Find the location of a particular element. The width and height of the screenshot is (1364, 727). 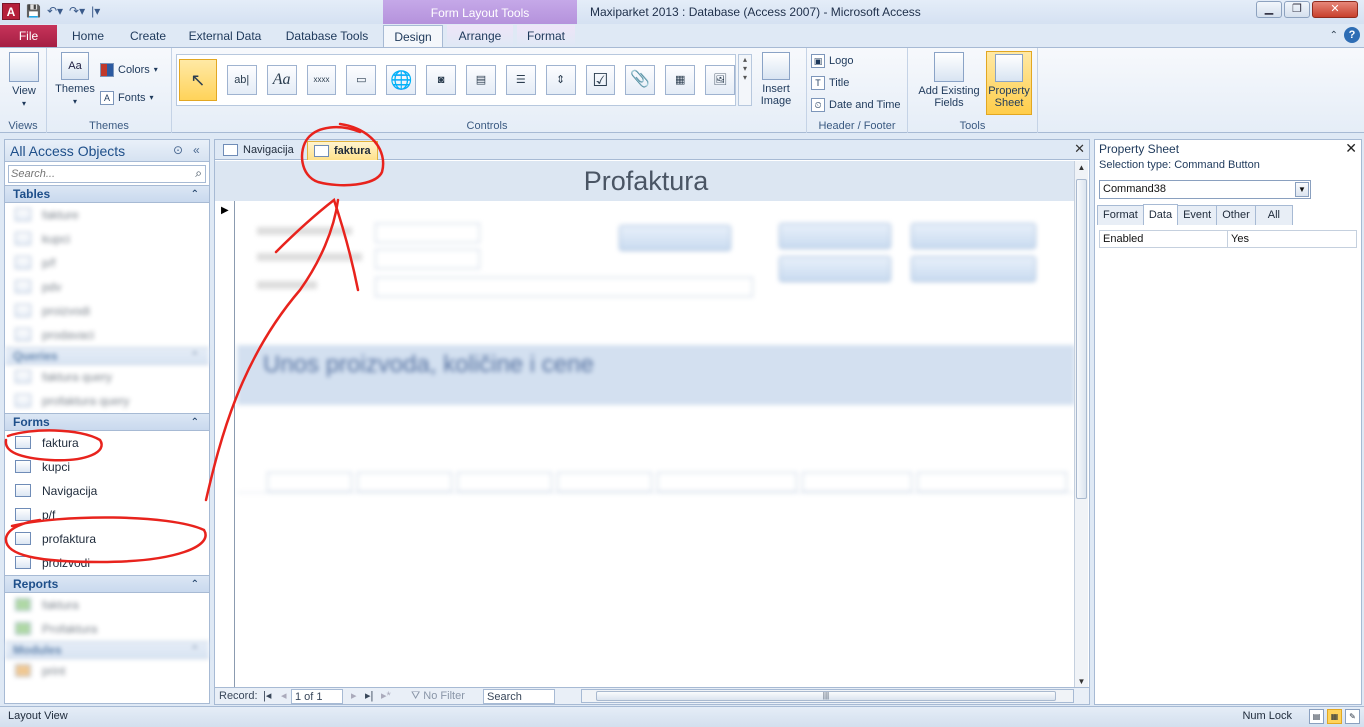

nav-table-item: p/f is located at coordinates (107, 263).